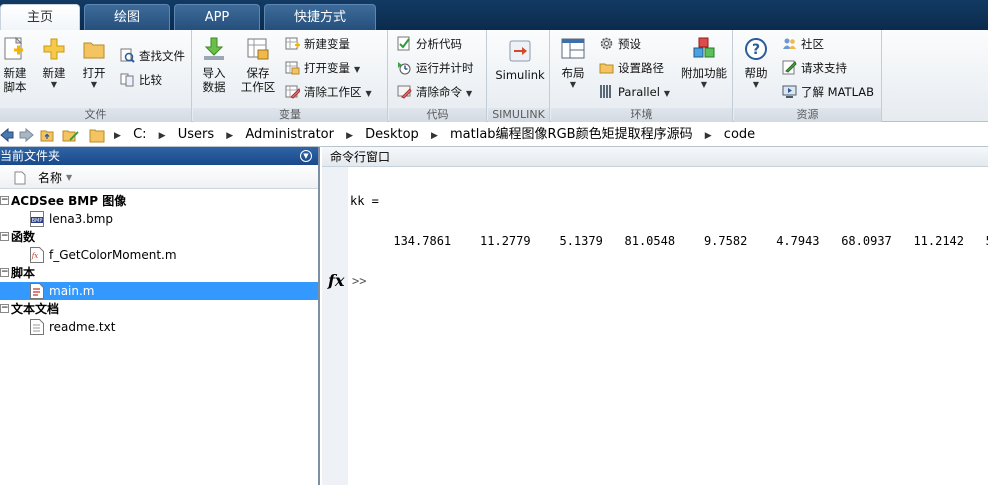 This screenshot has height=485, width=988. Describe the element at coordinates (814, 68) in the screenshot. I see `request-support-button: 请求支持` at that location.